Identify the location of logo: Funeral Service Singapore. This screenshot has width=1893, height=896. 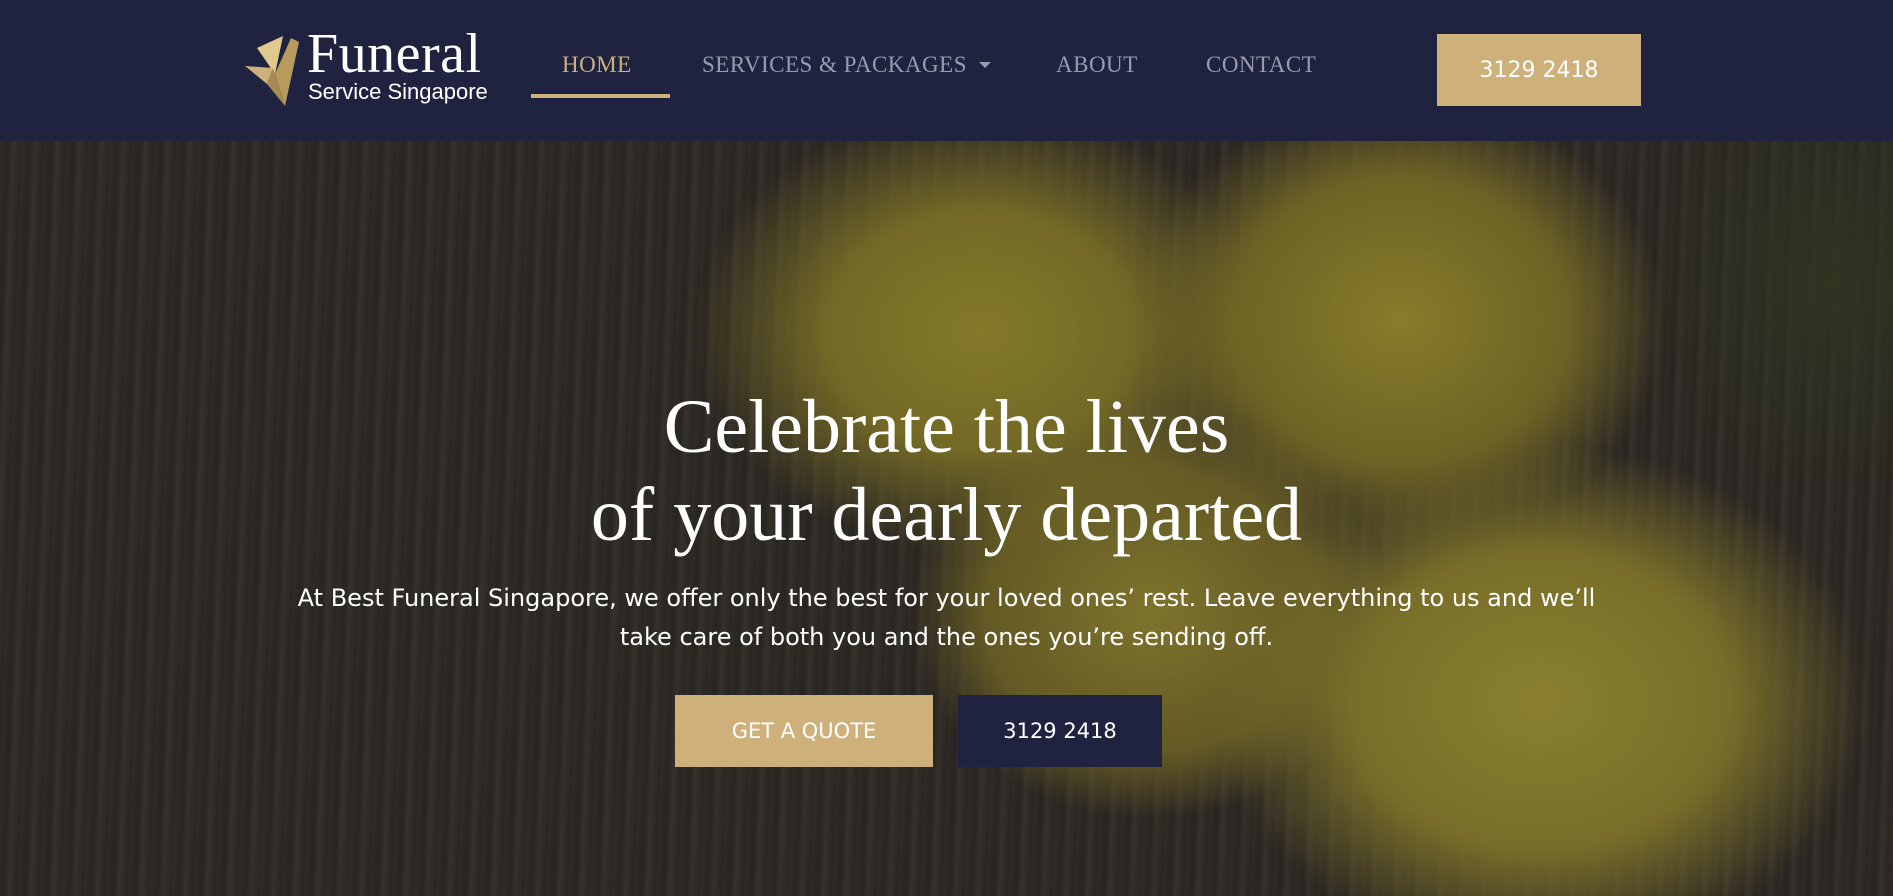
(377, 66).